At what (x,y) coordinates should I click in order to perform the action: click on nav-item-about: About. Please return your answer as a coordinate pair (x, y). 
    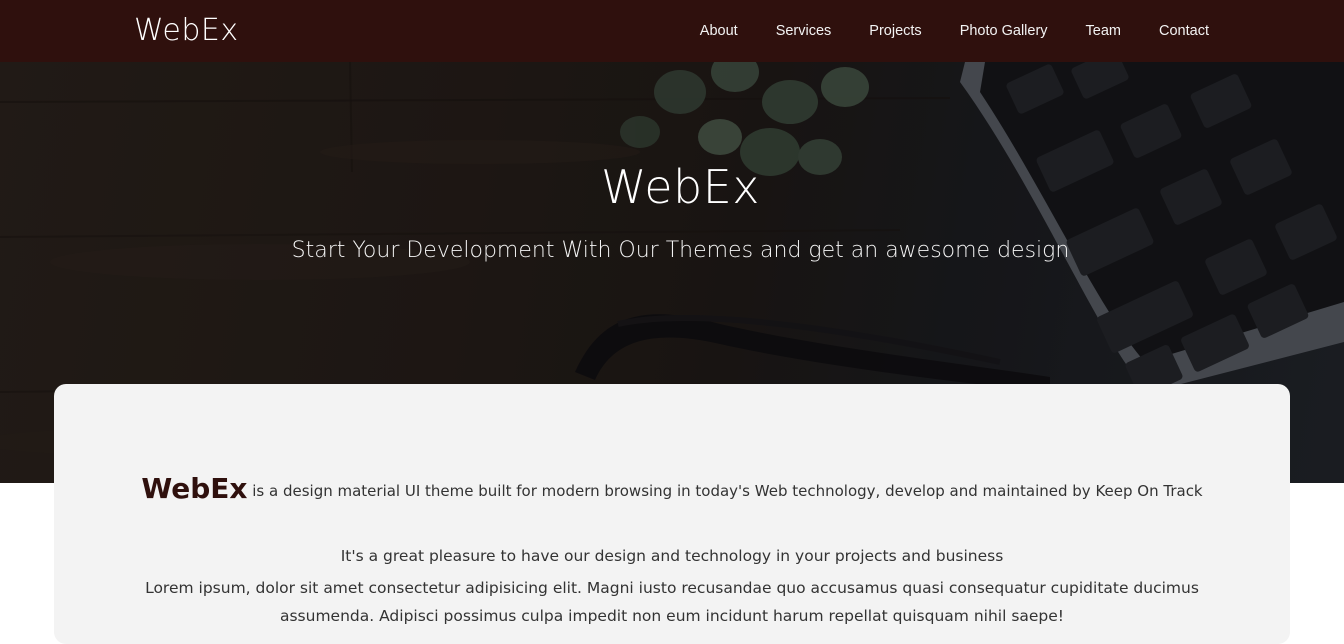
    Looking at the image, I should click on (700, 31).